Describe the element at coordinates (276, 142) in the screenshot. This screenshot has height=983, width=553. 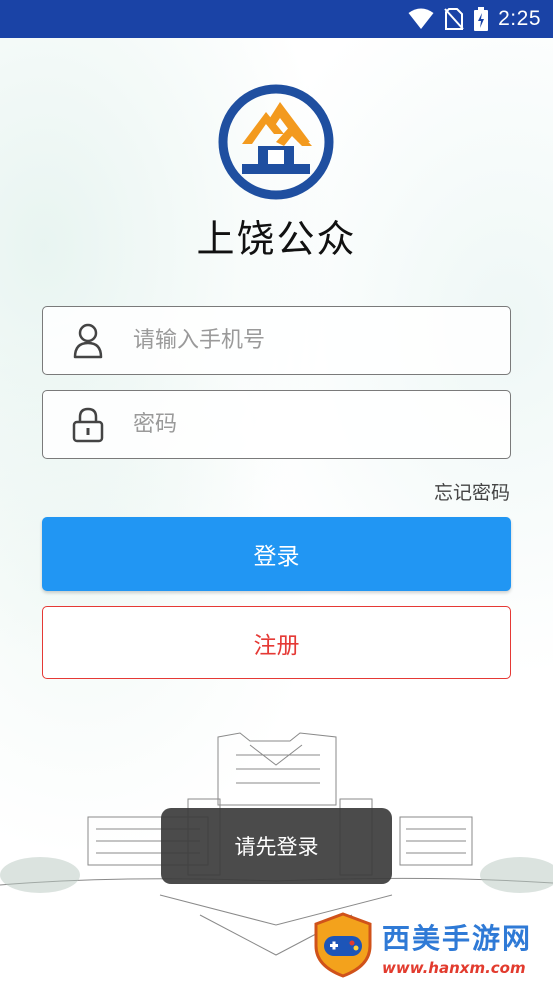
I see `app-logo` at that location.